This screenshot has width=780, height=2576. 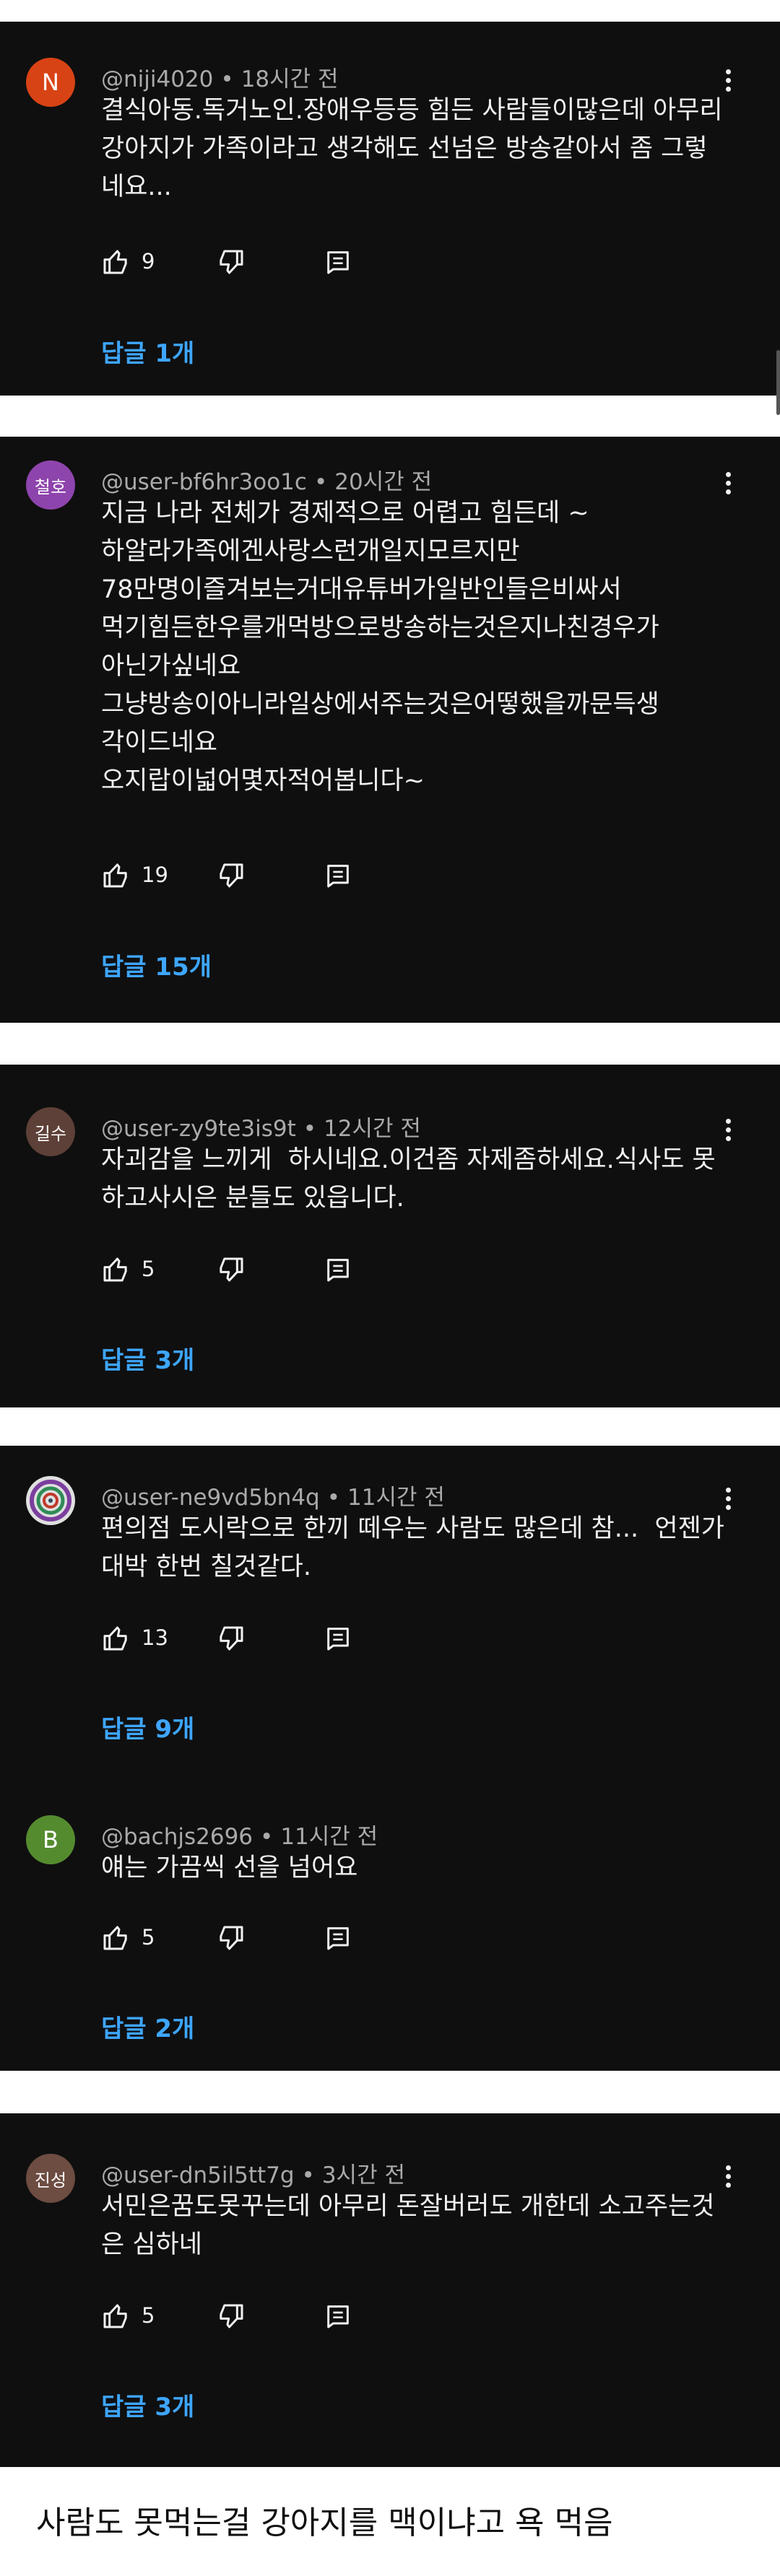 I want to click on comment-author-line: @bachjs2696 • 11시간 전, so click(x=239, y=1834).